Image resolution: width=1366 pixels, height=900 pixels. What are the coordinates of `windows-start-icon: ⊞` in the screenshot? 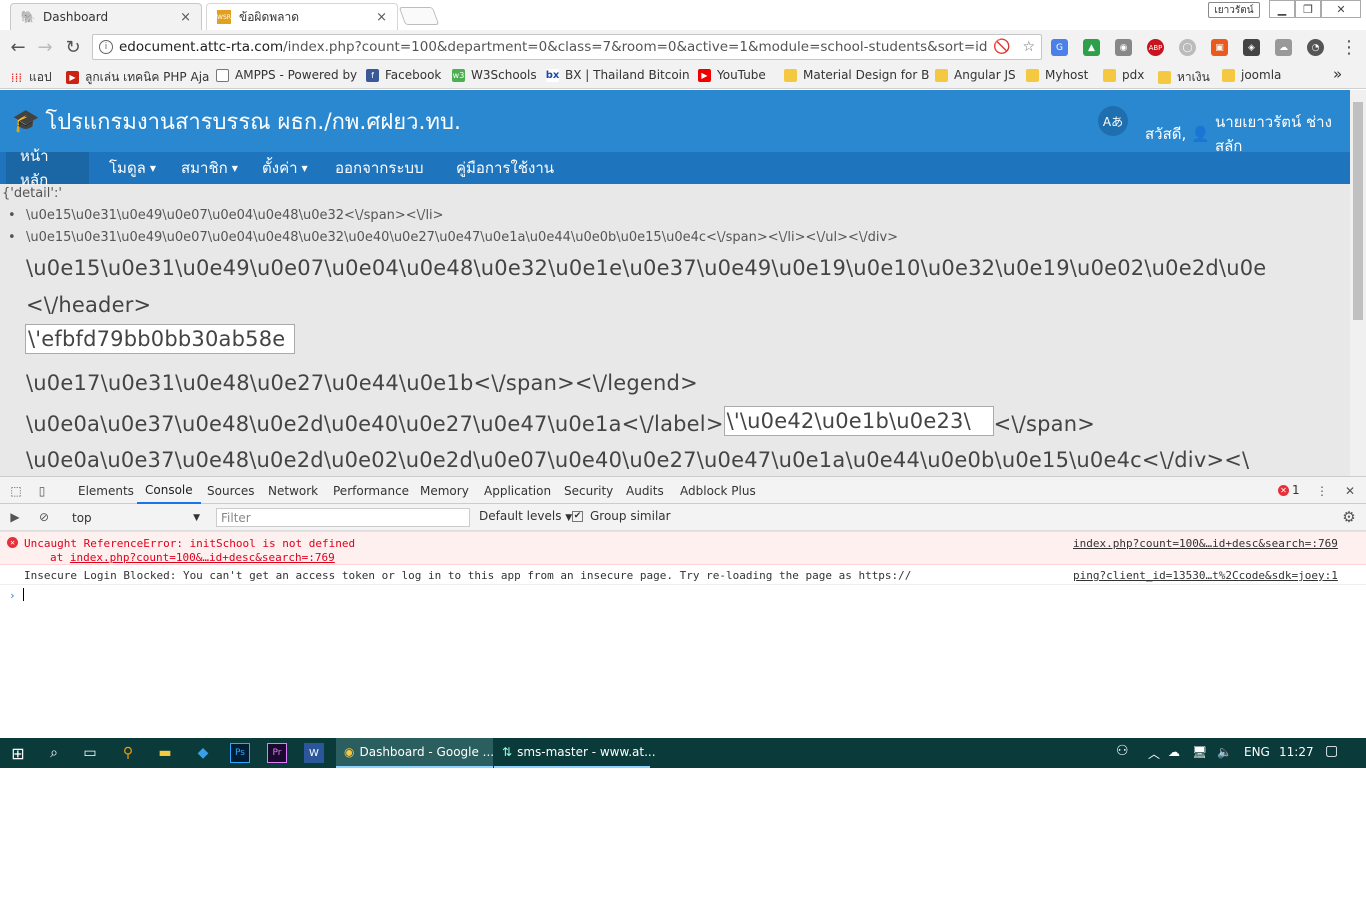 It's located at (18, 753).